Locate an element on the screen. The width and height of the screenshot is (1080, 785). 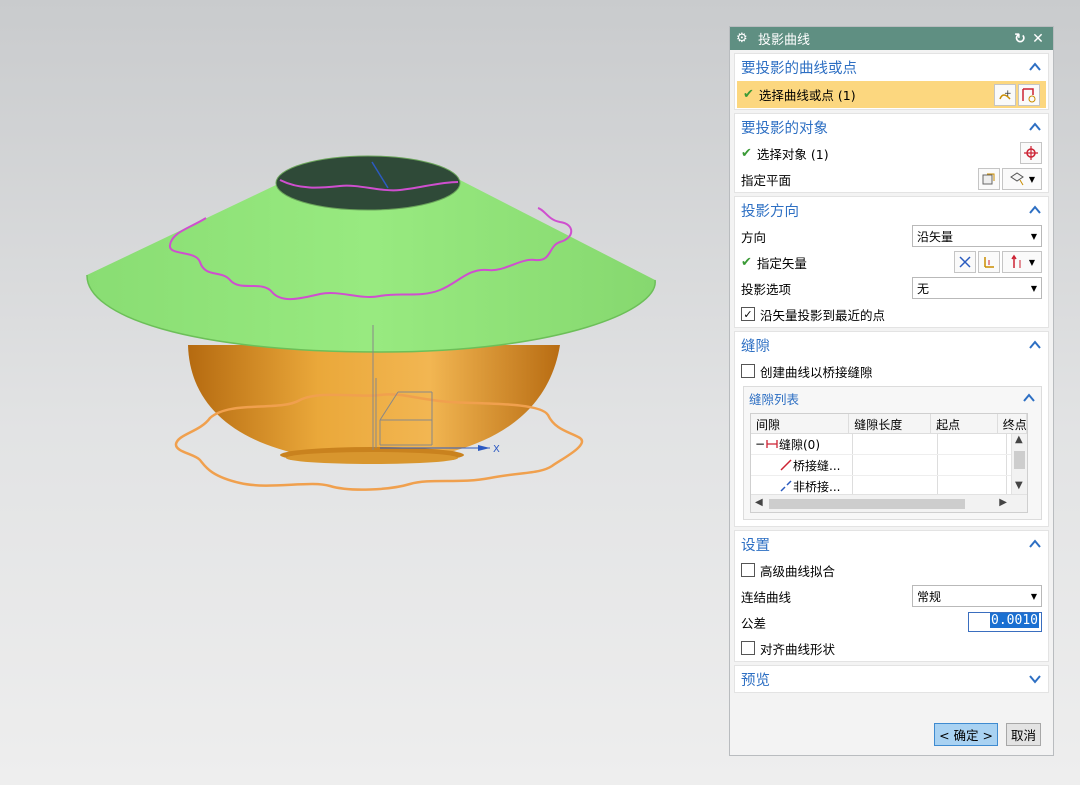
join-curves-row: 连结曲线 常规 ▼ is located at coordinates (891, 596).